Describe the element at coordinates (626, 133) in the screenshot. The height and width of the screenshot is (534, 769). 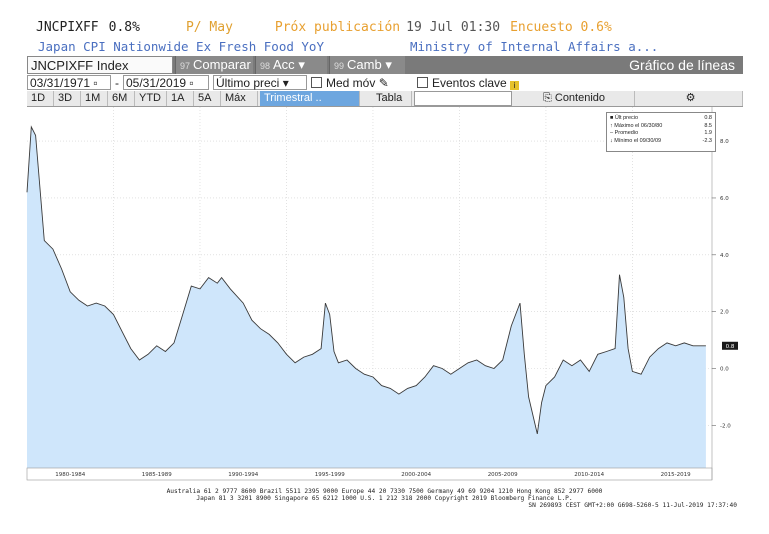
I see `legend-label: Promedio` at that location.